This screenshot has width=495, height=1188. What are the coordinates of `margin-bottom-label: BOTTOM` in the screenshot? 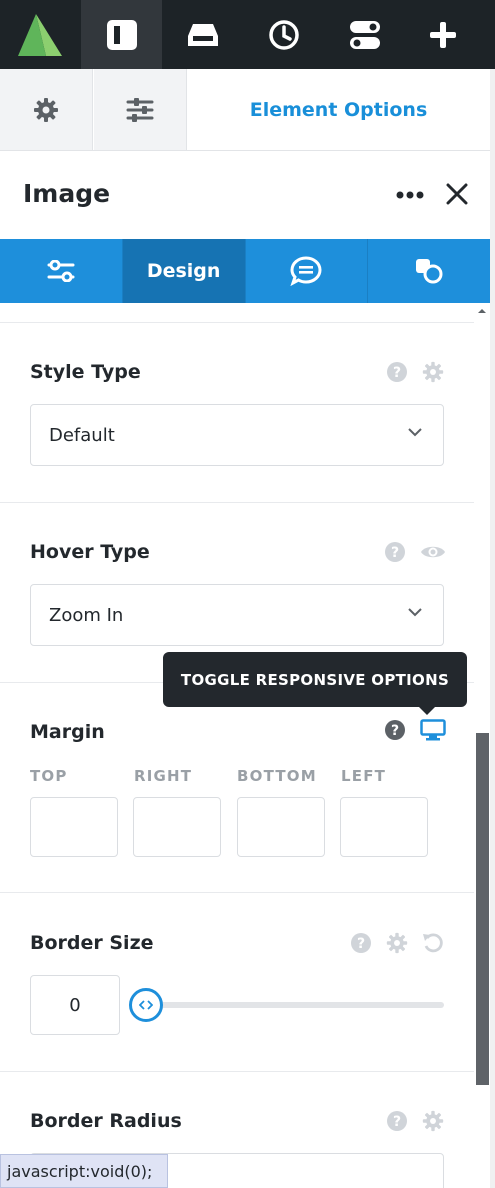 It's located at (277, 776).